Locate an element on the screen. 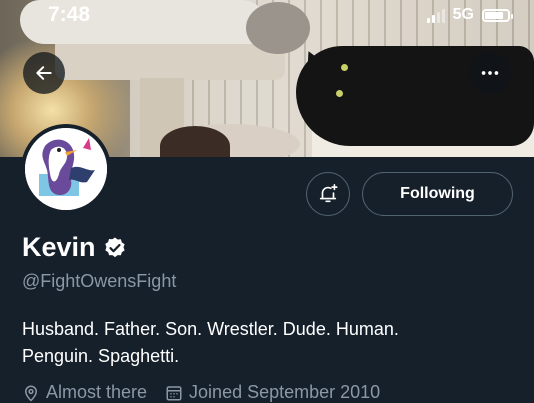  status-time: 7:48 is located at coordinates (69, 14).